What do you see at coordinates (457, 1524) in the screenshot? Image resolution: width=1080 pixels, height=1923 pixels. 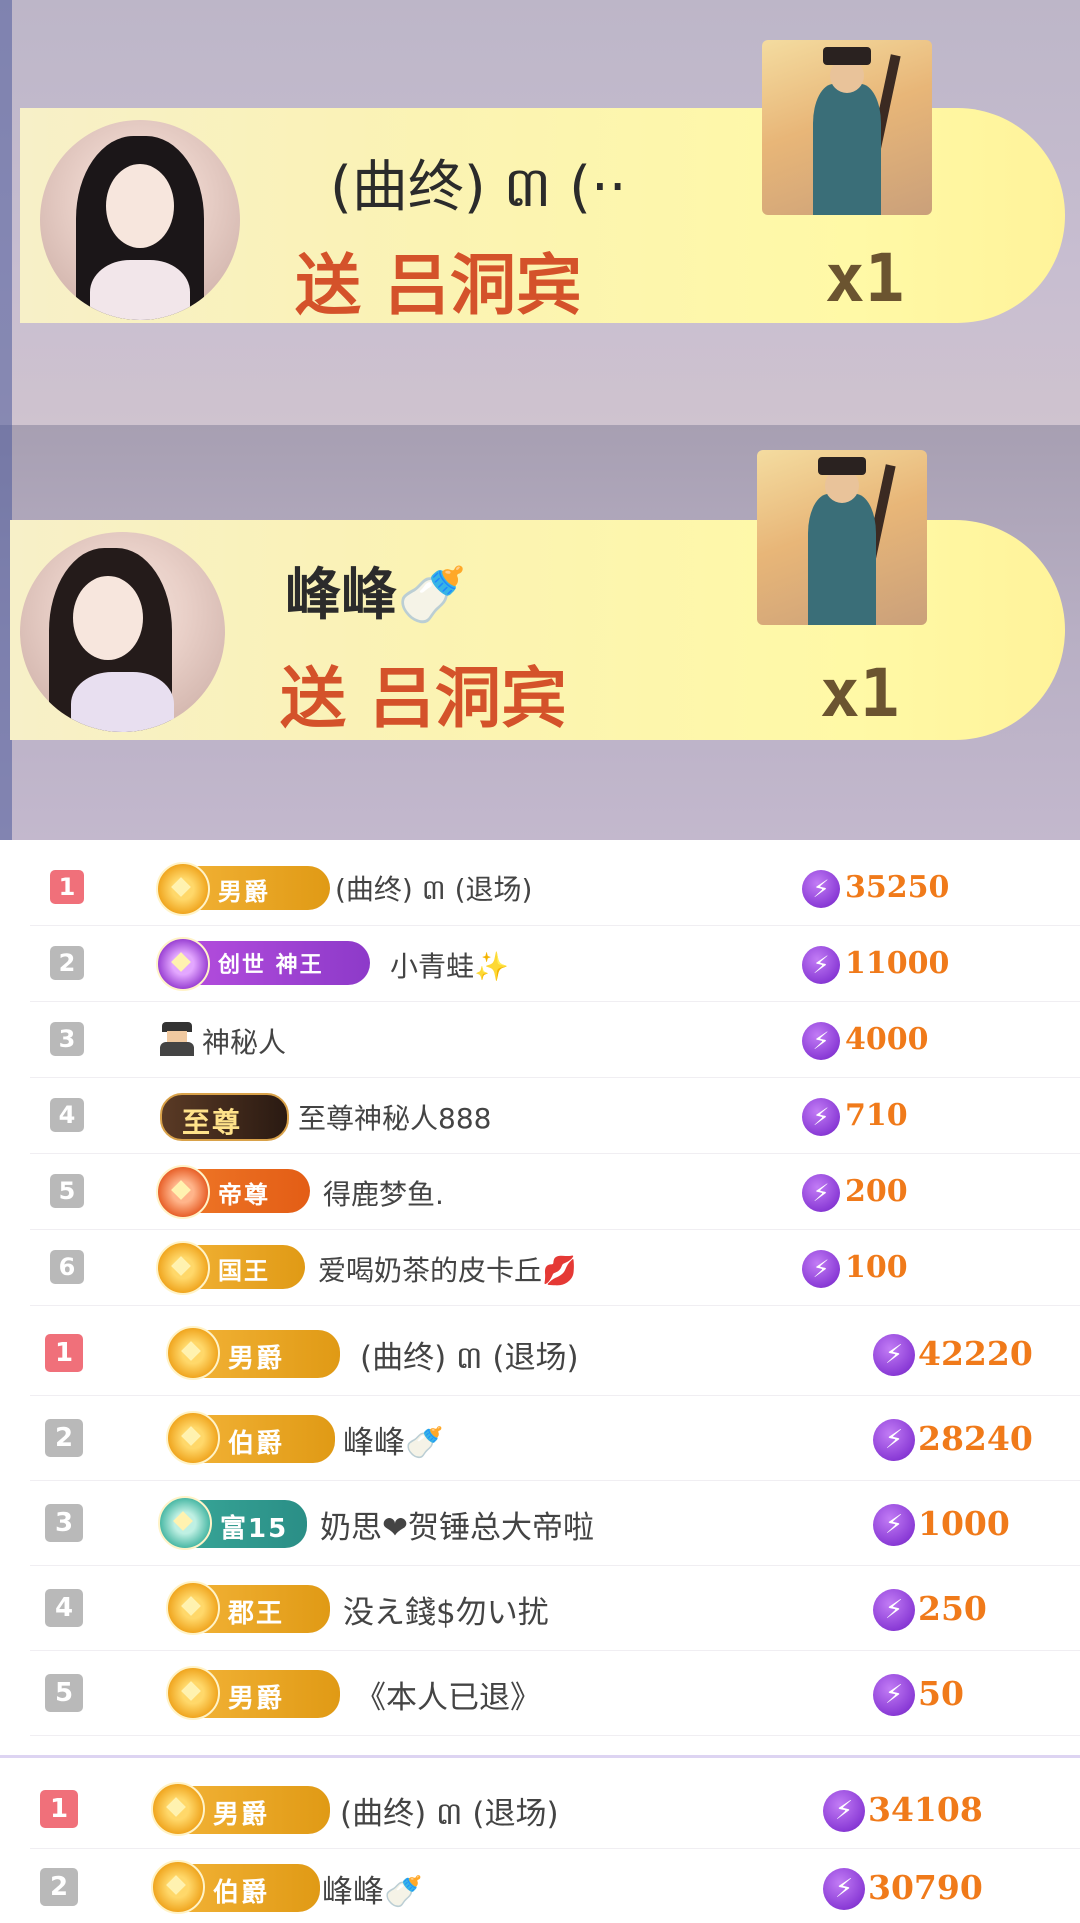 I see `user-name: 奶思❤贺锤总大帝啦` at bounding box center [457, 1524].